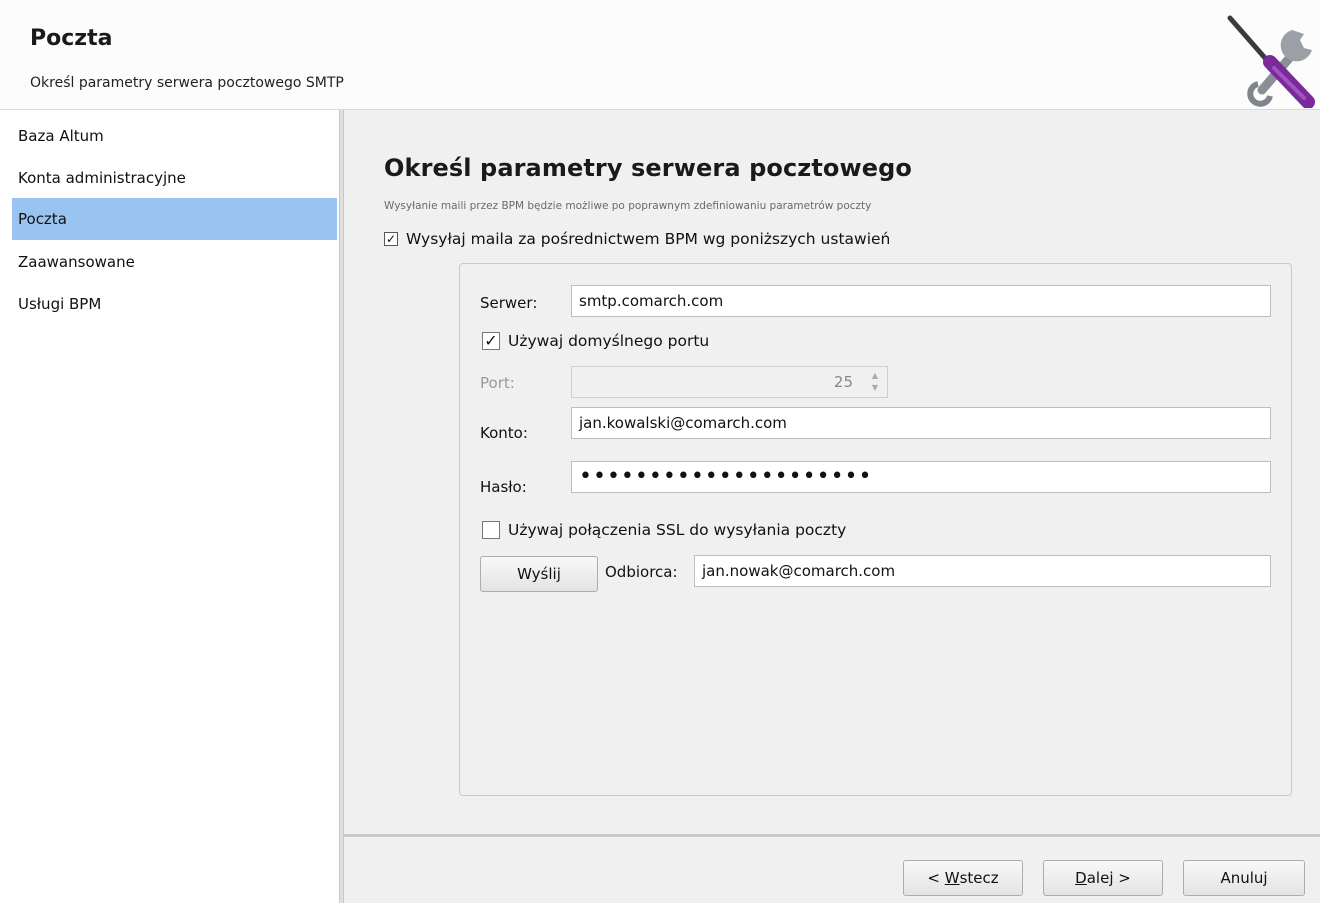 This screenshot has height=903, width=1320. I want to click on recipient-input-value: jan.nowak@comarch.com, so click(799, 571).